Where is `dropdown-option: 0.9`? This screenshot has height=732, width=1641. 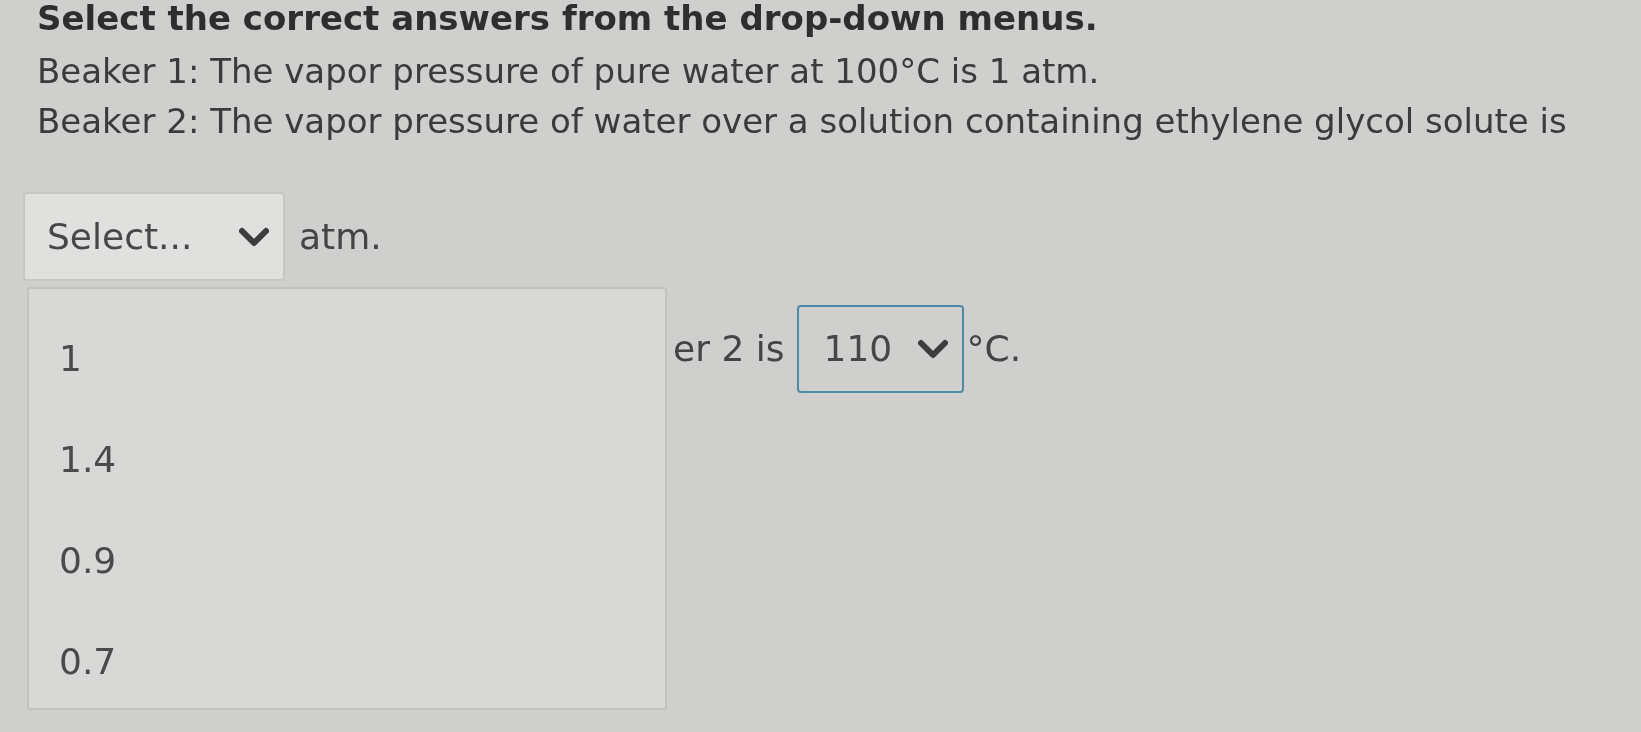
dropdown-option: 0.9 is located at coordinates (88, 560).